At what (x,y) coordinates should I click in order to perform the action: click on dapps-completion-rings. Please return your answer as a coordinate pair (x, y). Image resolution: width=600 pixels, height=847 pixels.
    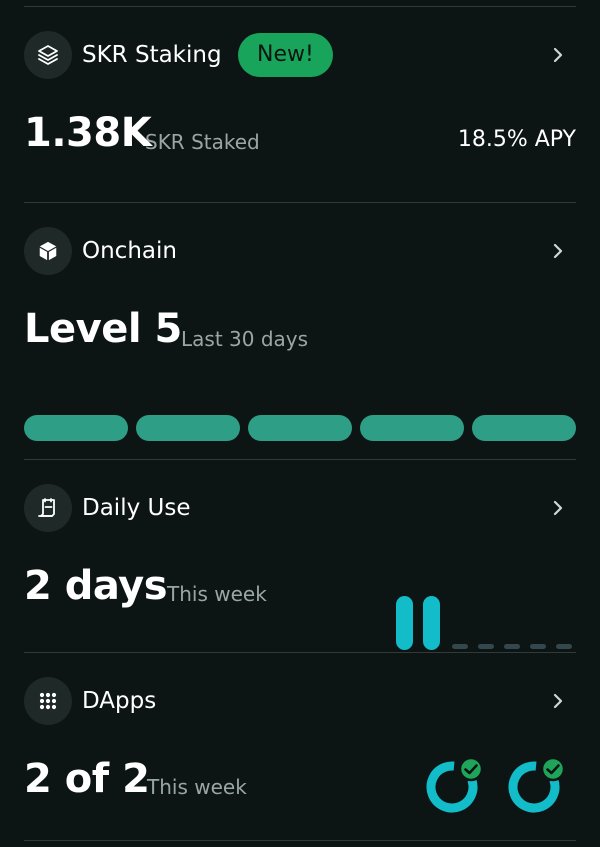
    Looking at the image, I should click on (500, 785).